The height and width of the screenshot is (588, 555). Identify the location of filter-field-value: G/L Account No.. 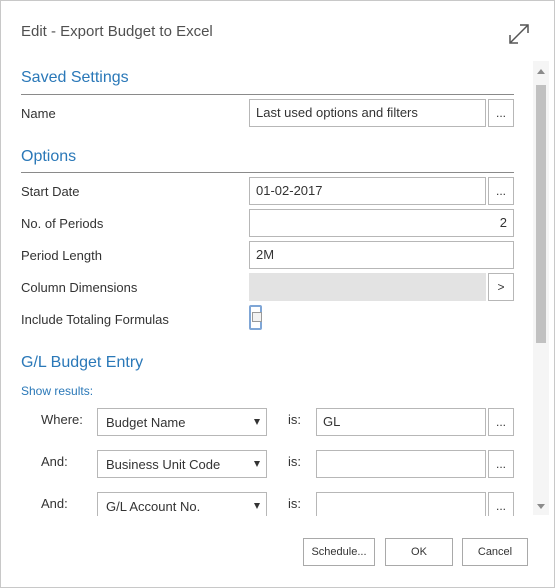
(153, 506).